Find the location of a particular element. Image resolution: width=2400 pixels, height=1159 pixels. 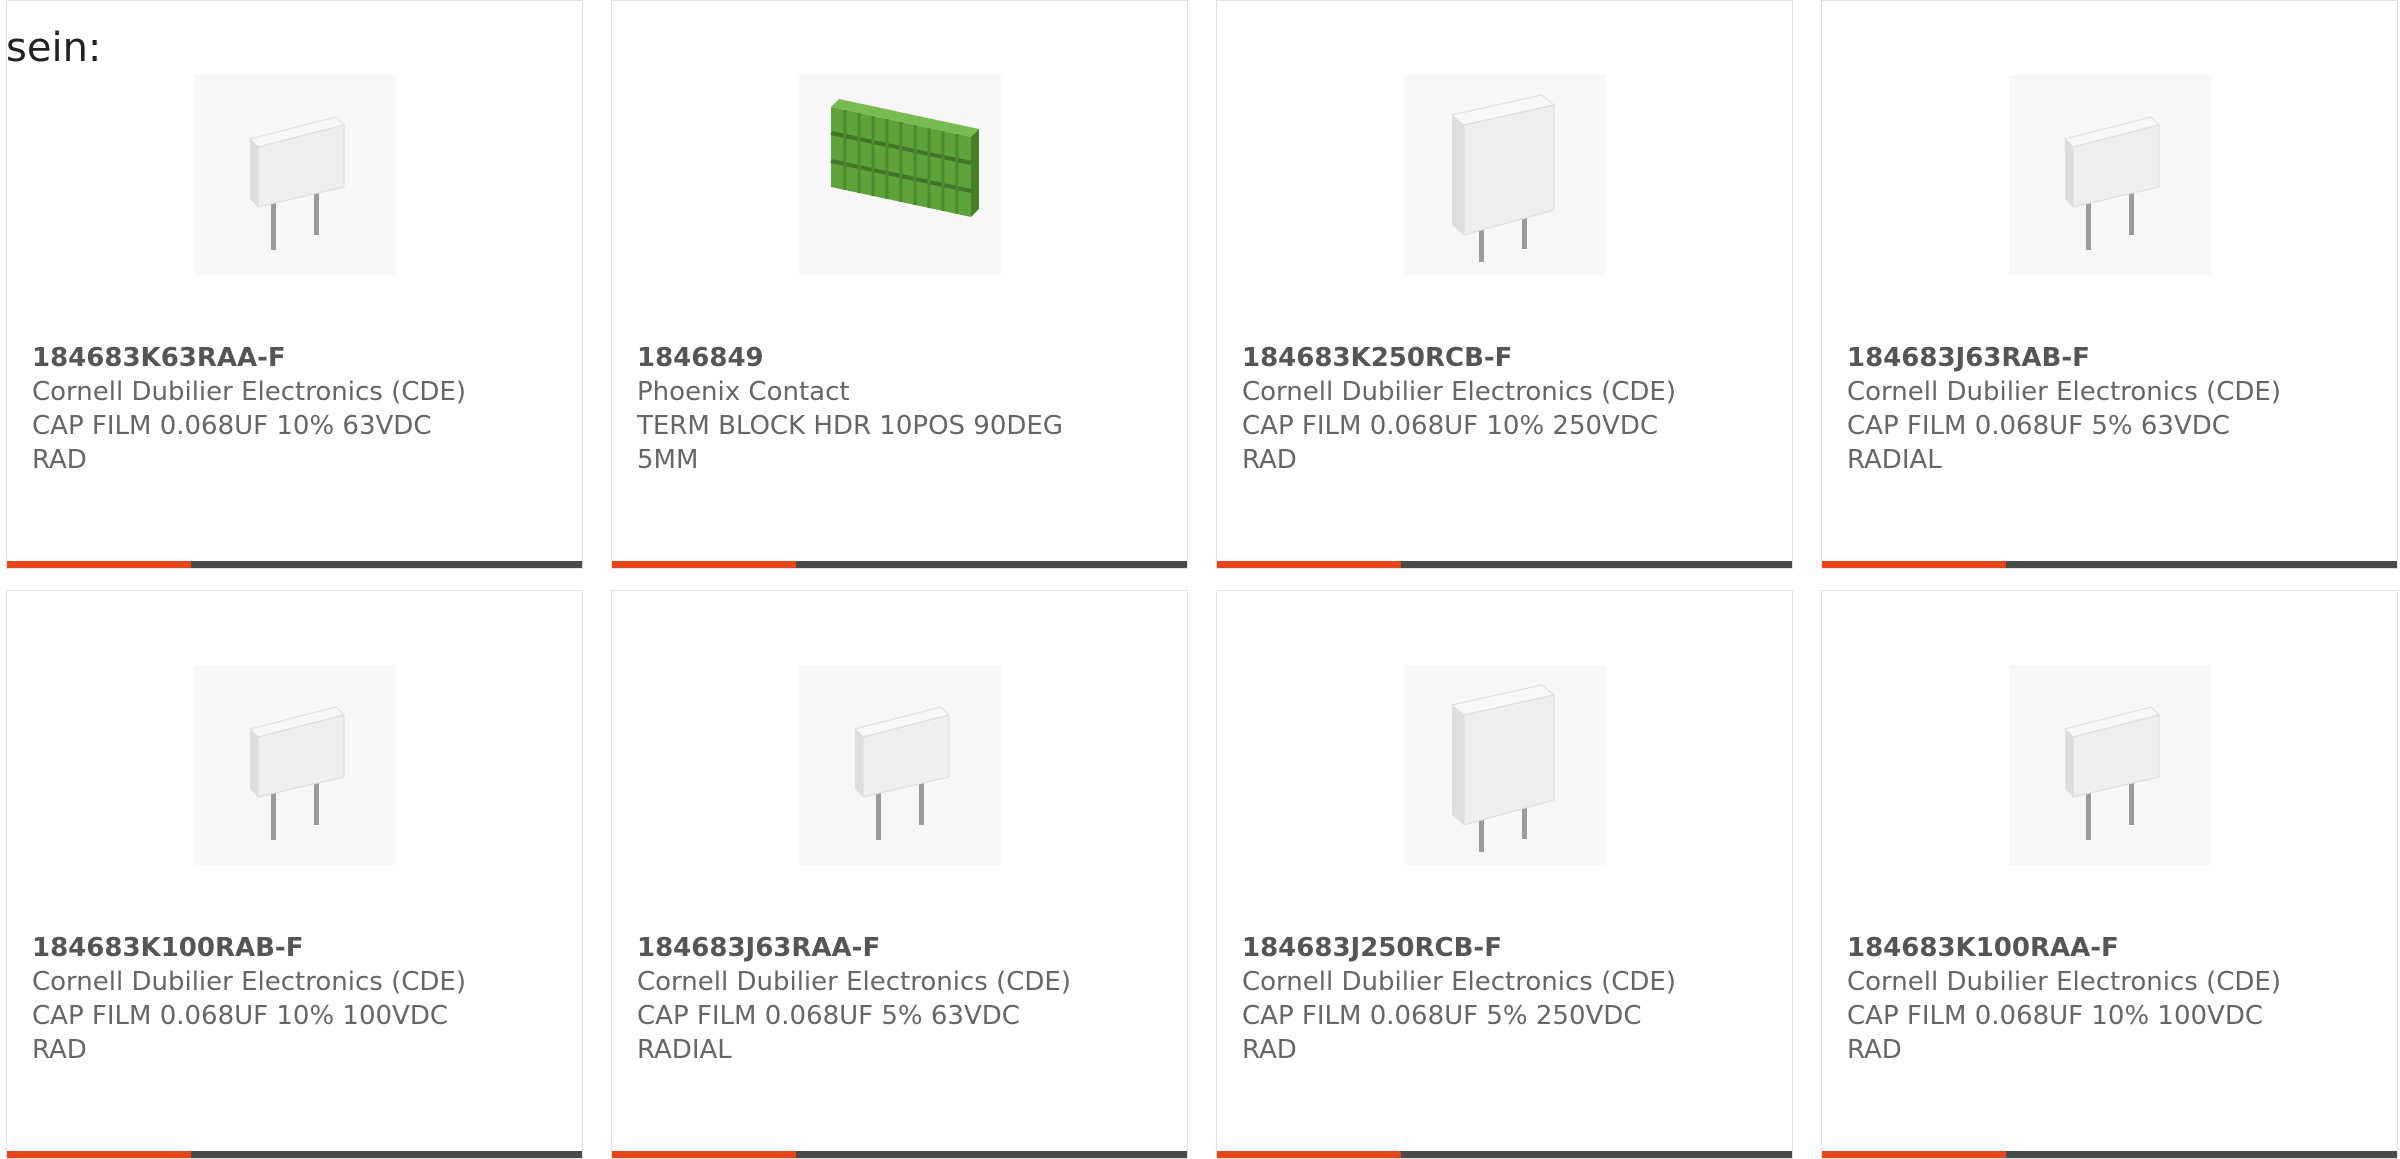

part-number-link: 184683J63RAB-F is located at coordinates (2107, 358).